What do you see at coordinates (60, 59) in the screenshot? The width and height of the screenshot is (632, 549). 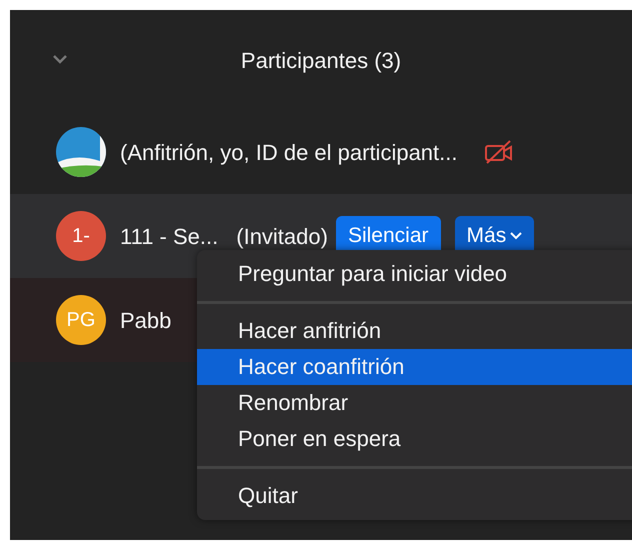 I see `chevron-down-icon` at bounding box center [60, 59].